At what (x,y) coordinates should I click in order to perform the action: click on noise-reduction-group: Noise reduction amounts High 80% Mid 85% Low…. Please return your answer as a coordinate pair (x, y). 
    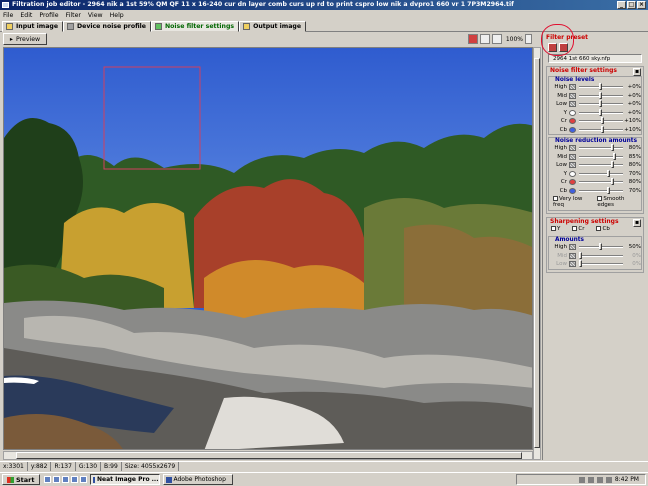
    Looking at the image, I should click on (595, 174).